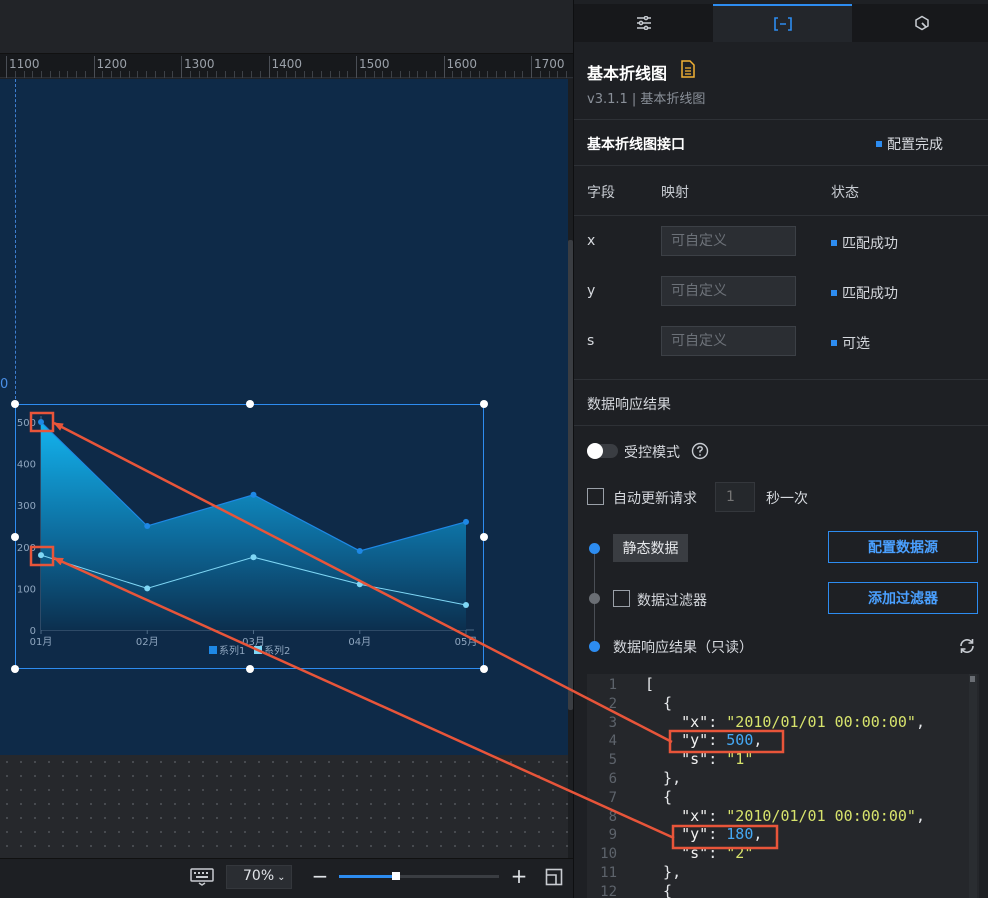 Image resolution: width=988 pixels, height=898 pixels. I want to click on zoom-in-button: +, so click(519, 876).